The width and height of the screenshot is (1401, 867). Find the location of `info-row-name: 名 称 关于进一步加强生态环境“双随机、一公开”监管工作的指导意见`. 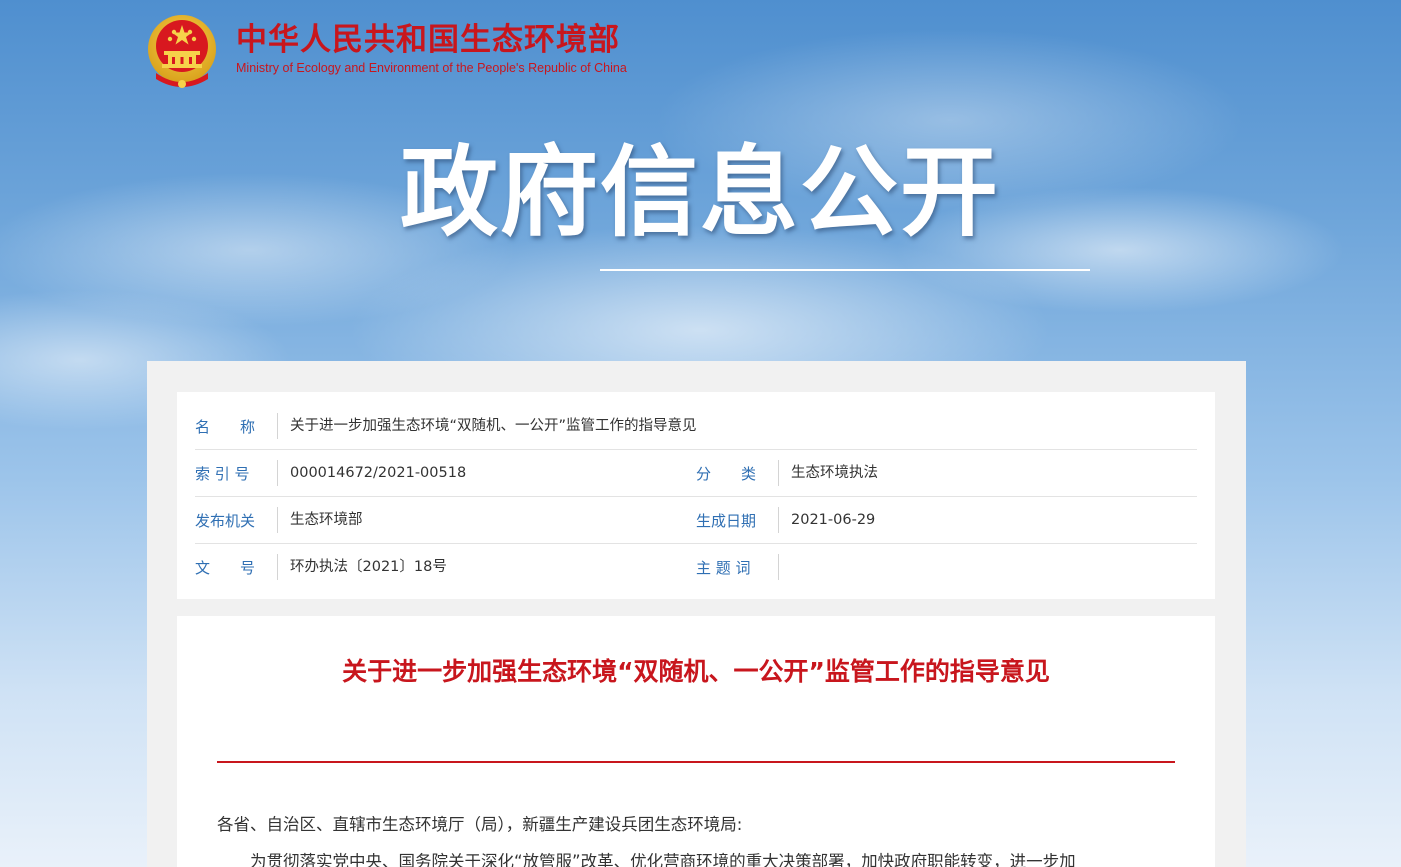

info-row-name: 名 称 关于进一步加强生态环境“双随机、一公开”监管工作的指导意见 is located at coordinates (696, 426).